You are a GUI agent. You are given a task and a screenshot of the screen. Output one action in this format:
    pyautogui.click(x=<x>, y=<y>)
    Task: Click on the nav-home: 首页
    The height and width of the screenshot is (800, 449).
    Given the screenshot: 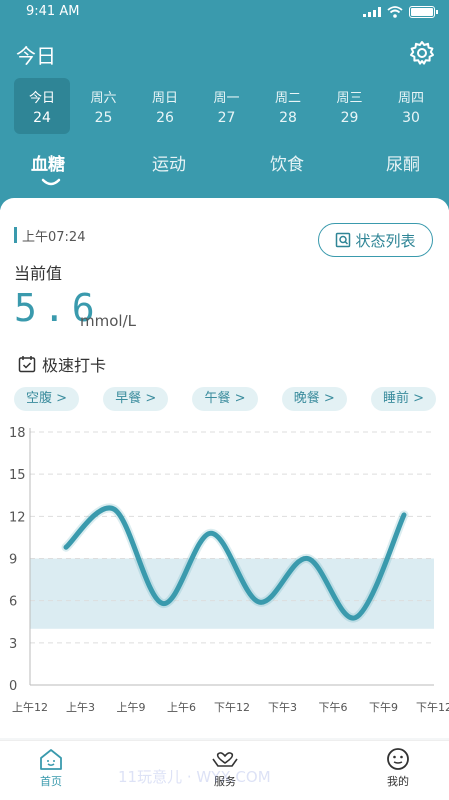 What is the action you would take?
    pyautogui.click(x=51, y=768)
    